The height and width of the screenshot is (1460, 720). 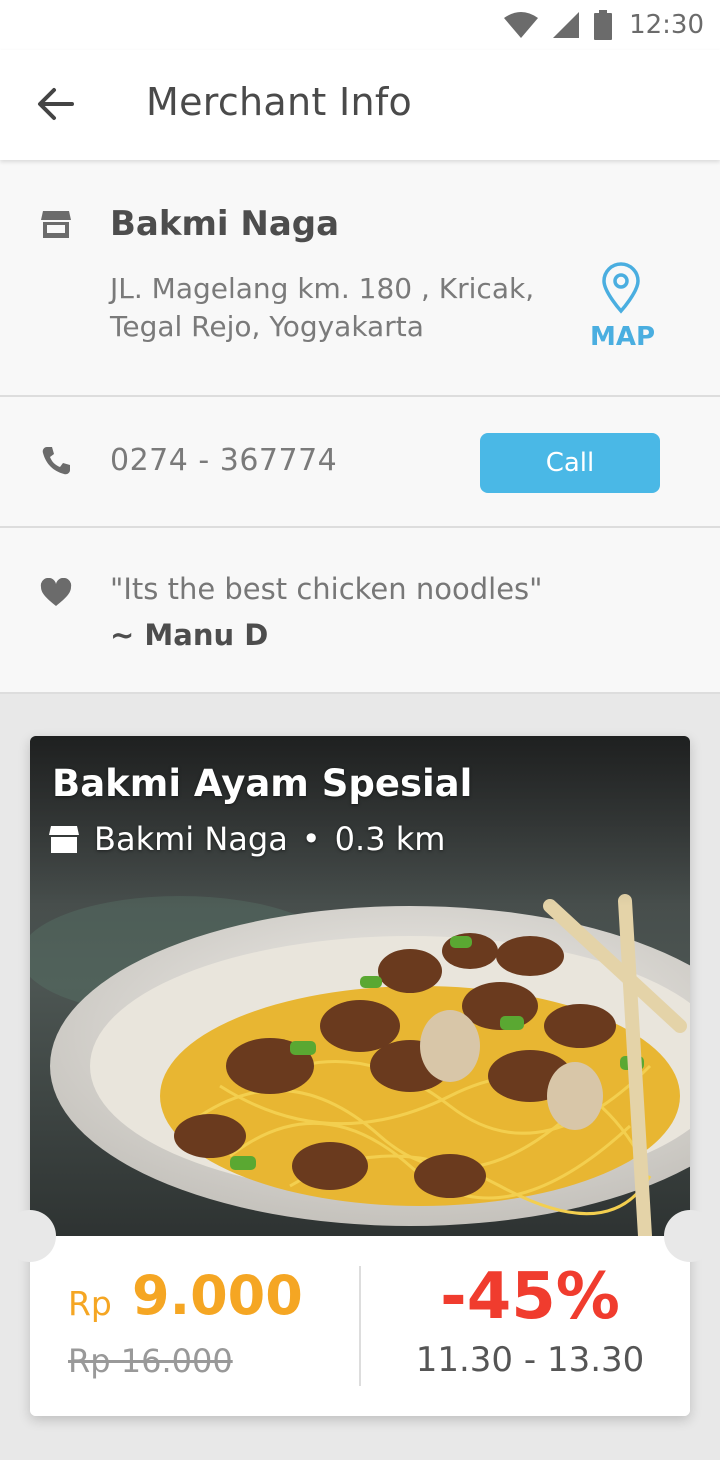 What do you see at coordinates (623, 337) in the screenshot?
I see `map-label: MAP` at bounding box center [623, 337].